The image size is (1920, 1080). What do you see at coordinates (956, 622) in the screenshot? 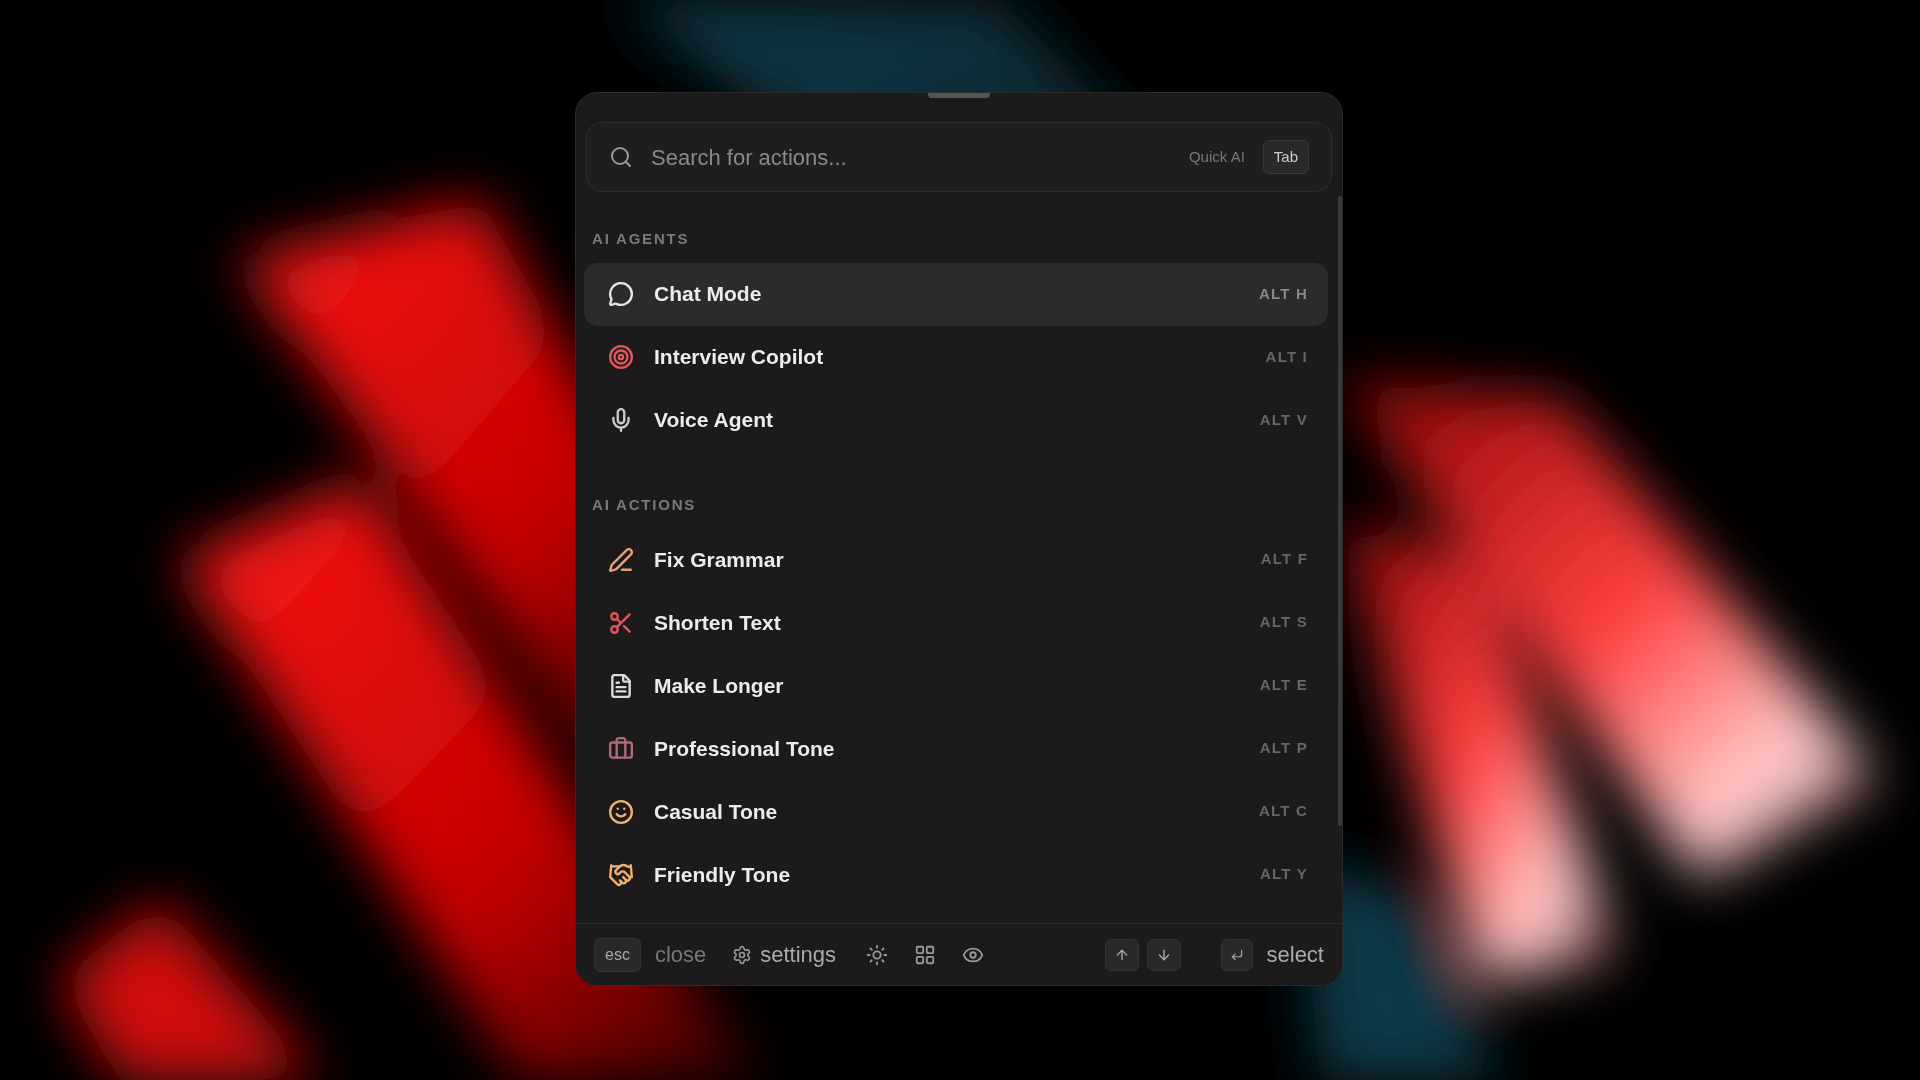
I see `action-item: Shorten Text ALT S` at bounding box center [956, 622].